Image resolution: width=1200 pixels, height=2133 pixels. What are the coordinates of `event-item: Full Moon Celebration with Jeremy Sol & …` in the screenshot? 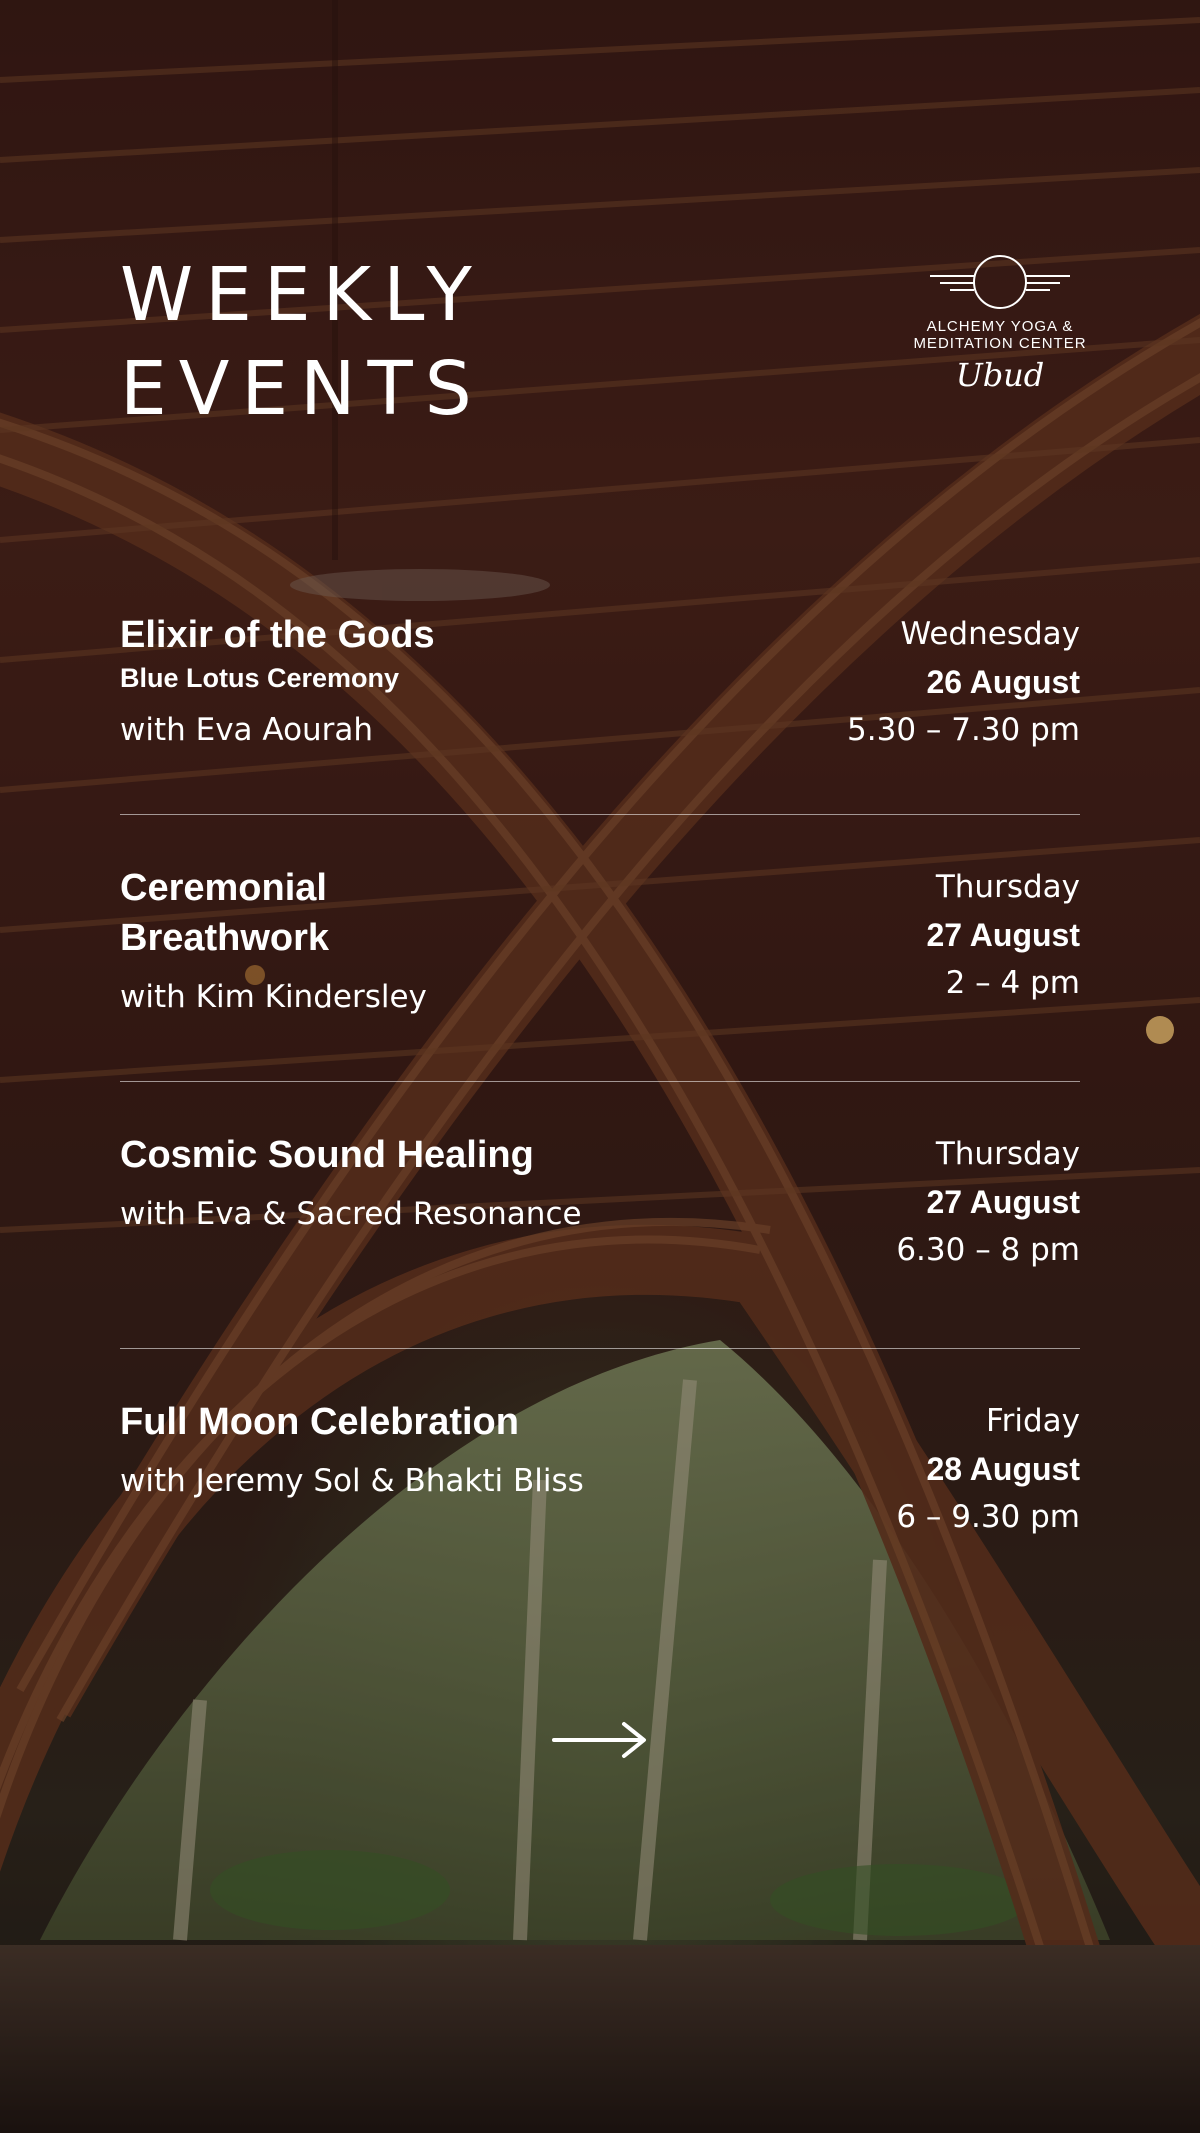 It's located at (600, 1449).